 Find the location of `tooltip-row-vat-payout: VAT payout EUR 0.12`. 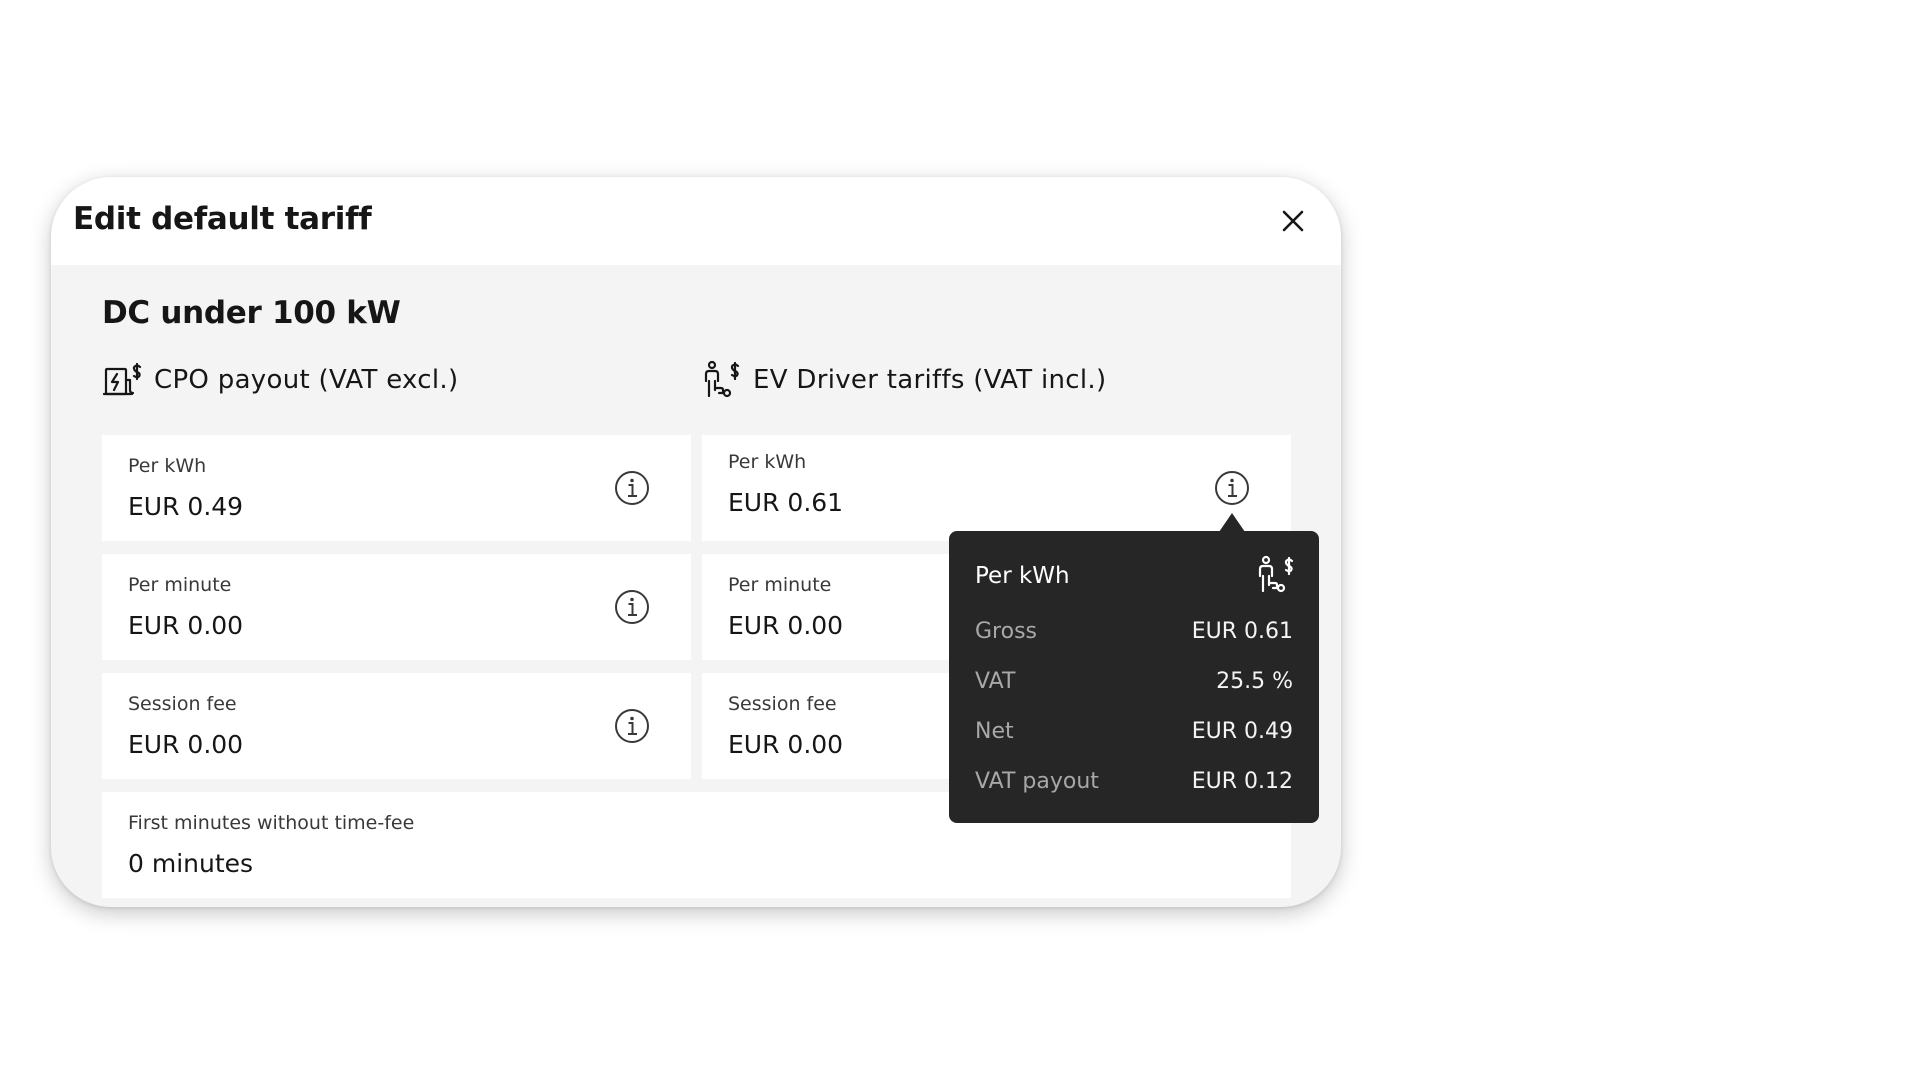

tooltip-row-vat-payout: VAT payout EUR 0.12 is located at coordinates (1134, 784).